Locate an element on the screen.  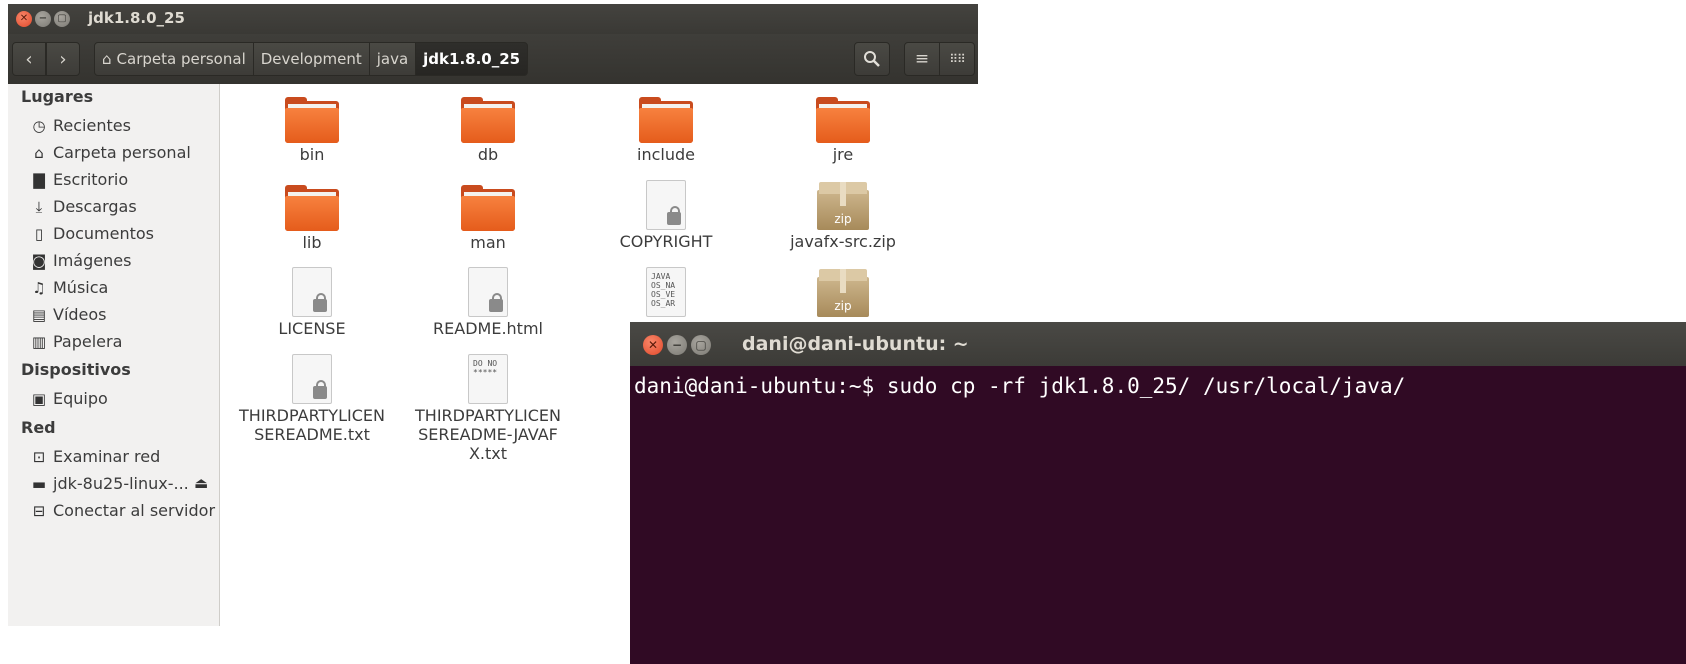
file-label: db is located at coordinates (488, 154).